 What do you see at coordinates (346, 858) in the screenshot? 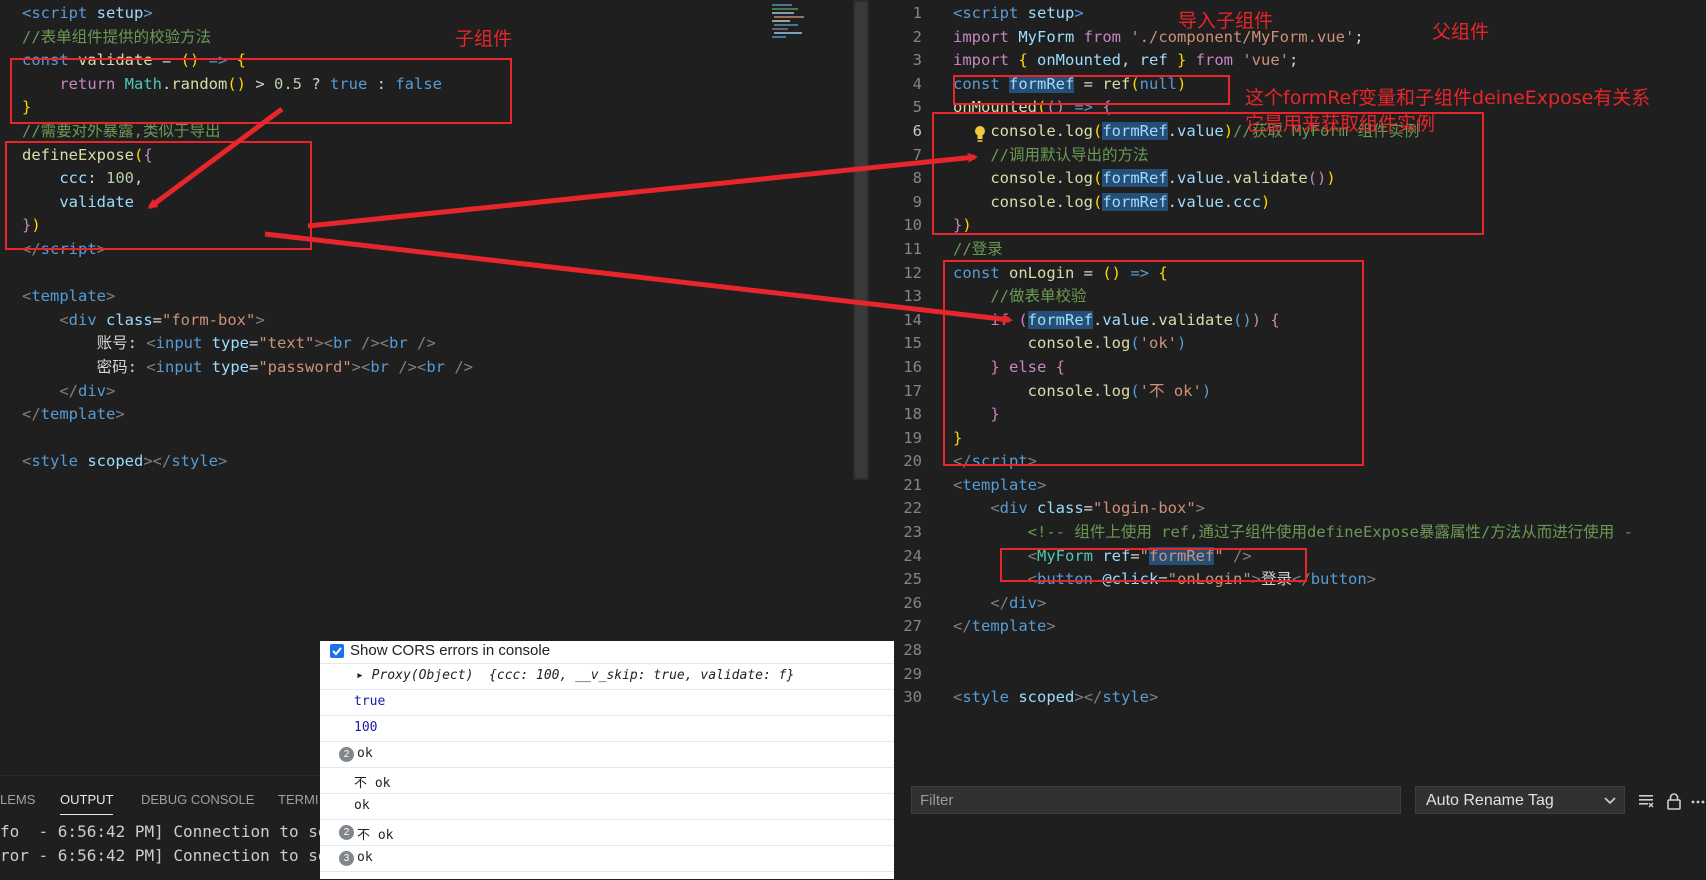
I see `repeat-count-badge: 3` at bounding box center [346, 858].